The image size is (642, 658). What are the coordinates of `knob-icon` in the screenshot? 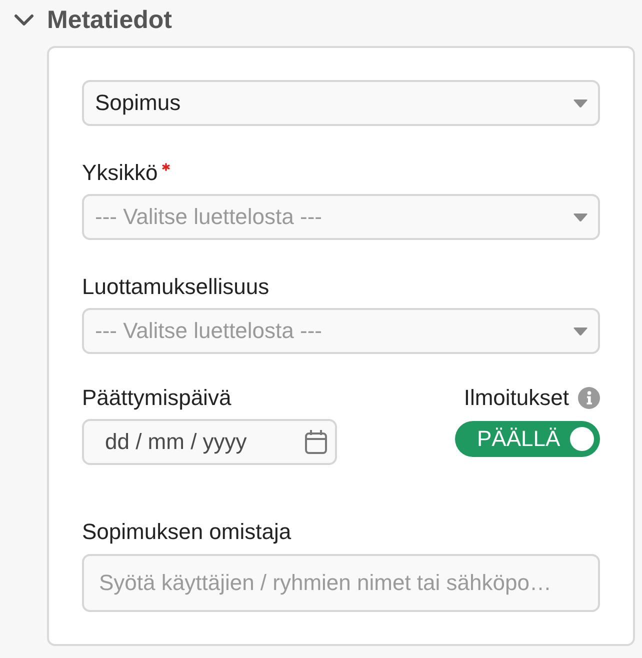 It's located at (582, 439).